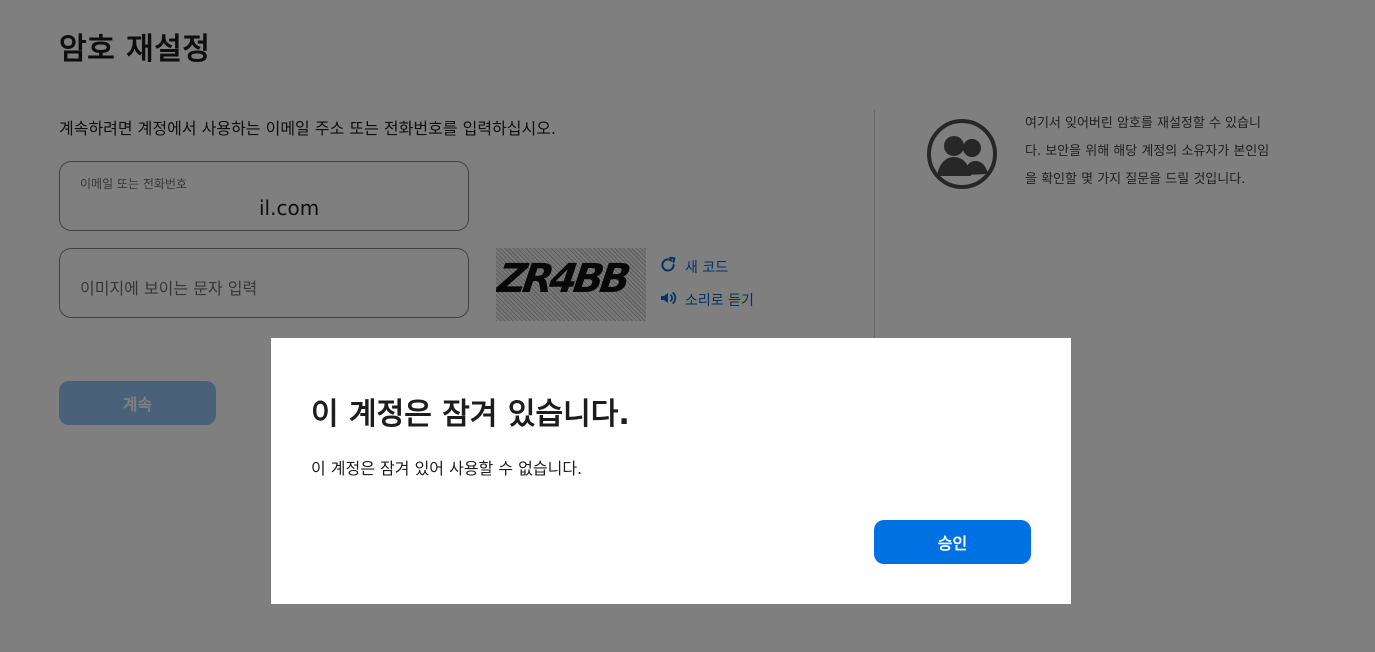 The width and height of the screenshot is (1375, 652). What do you see at coordinates (952, 542) in the screenshot?
I see `approve-button: 승인` at bounding box center [952, 542].